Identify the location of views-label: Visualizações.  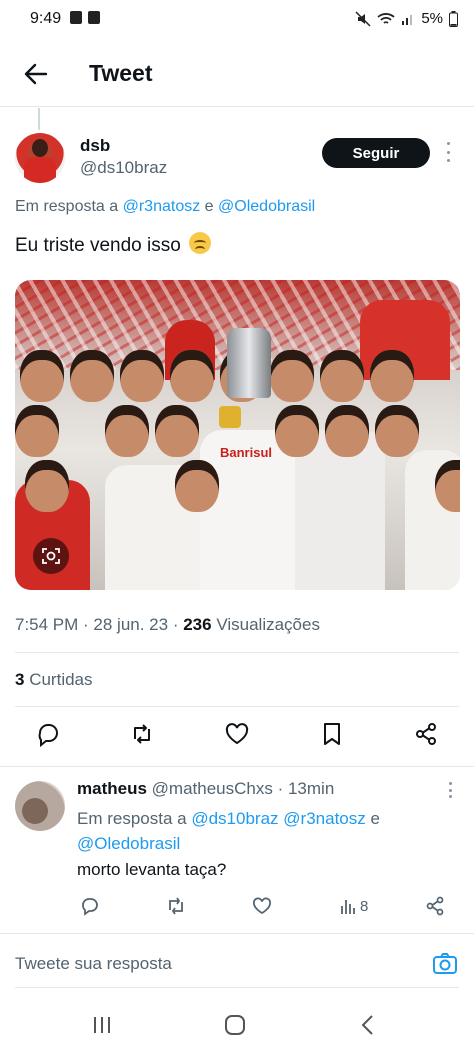
(268, 624).